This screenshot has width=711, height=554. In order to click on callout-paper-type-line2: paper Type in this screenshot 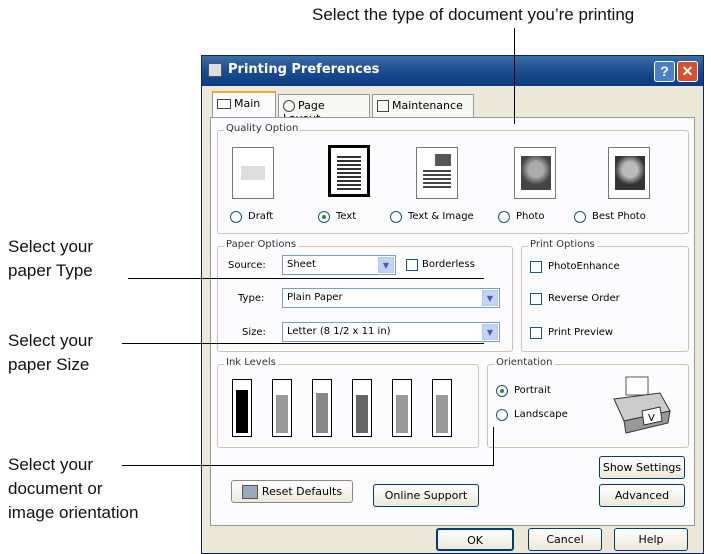, I will do `click(50, 270)`.